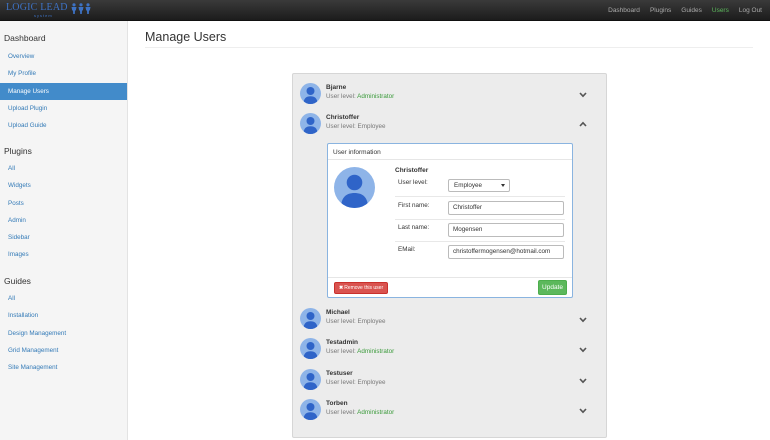  I want to click on title-divider, so click(449, 47).